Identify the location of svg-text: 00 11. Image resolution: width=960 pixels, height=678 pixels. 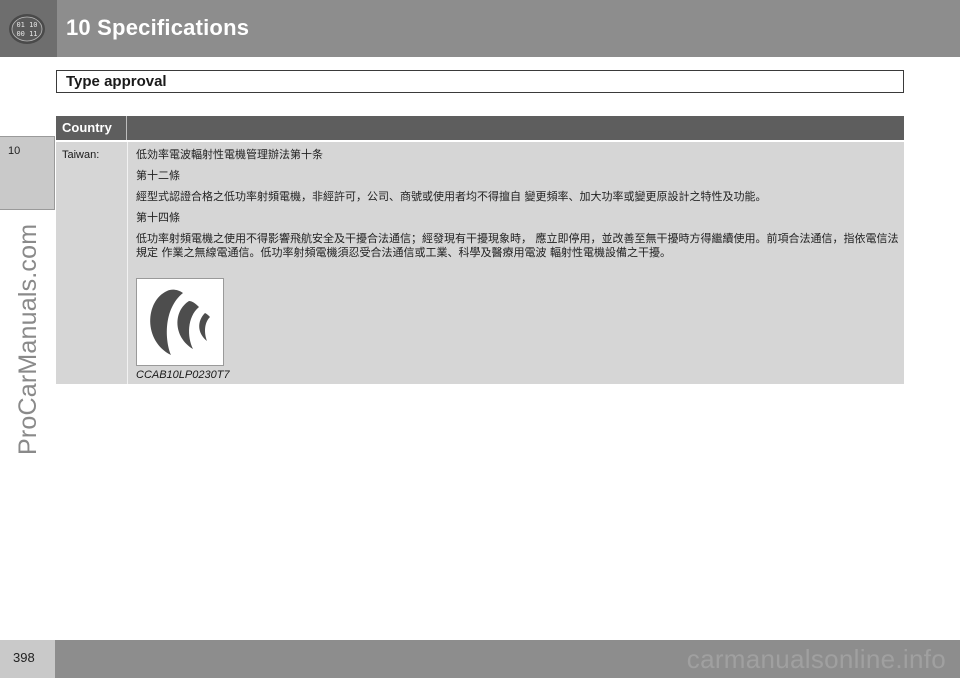
(26, 34).